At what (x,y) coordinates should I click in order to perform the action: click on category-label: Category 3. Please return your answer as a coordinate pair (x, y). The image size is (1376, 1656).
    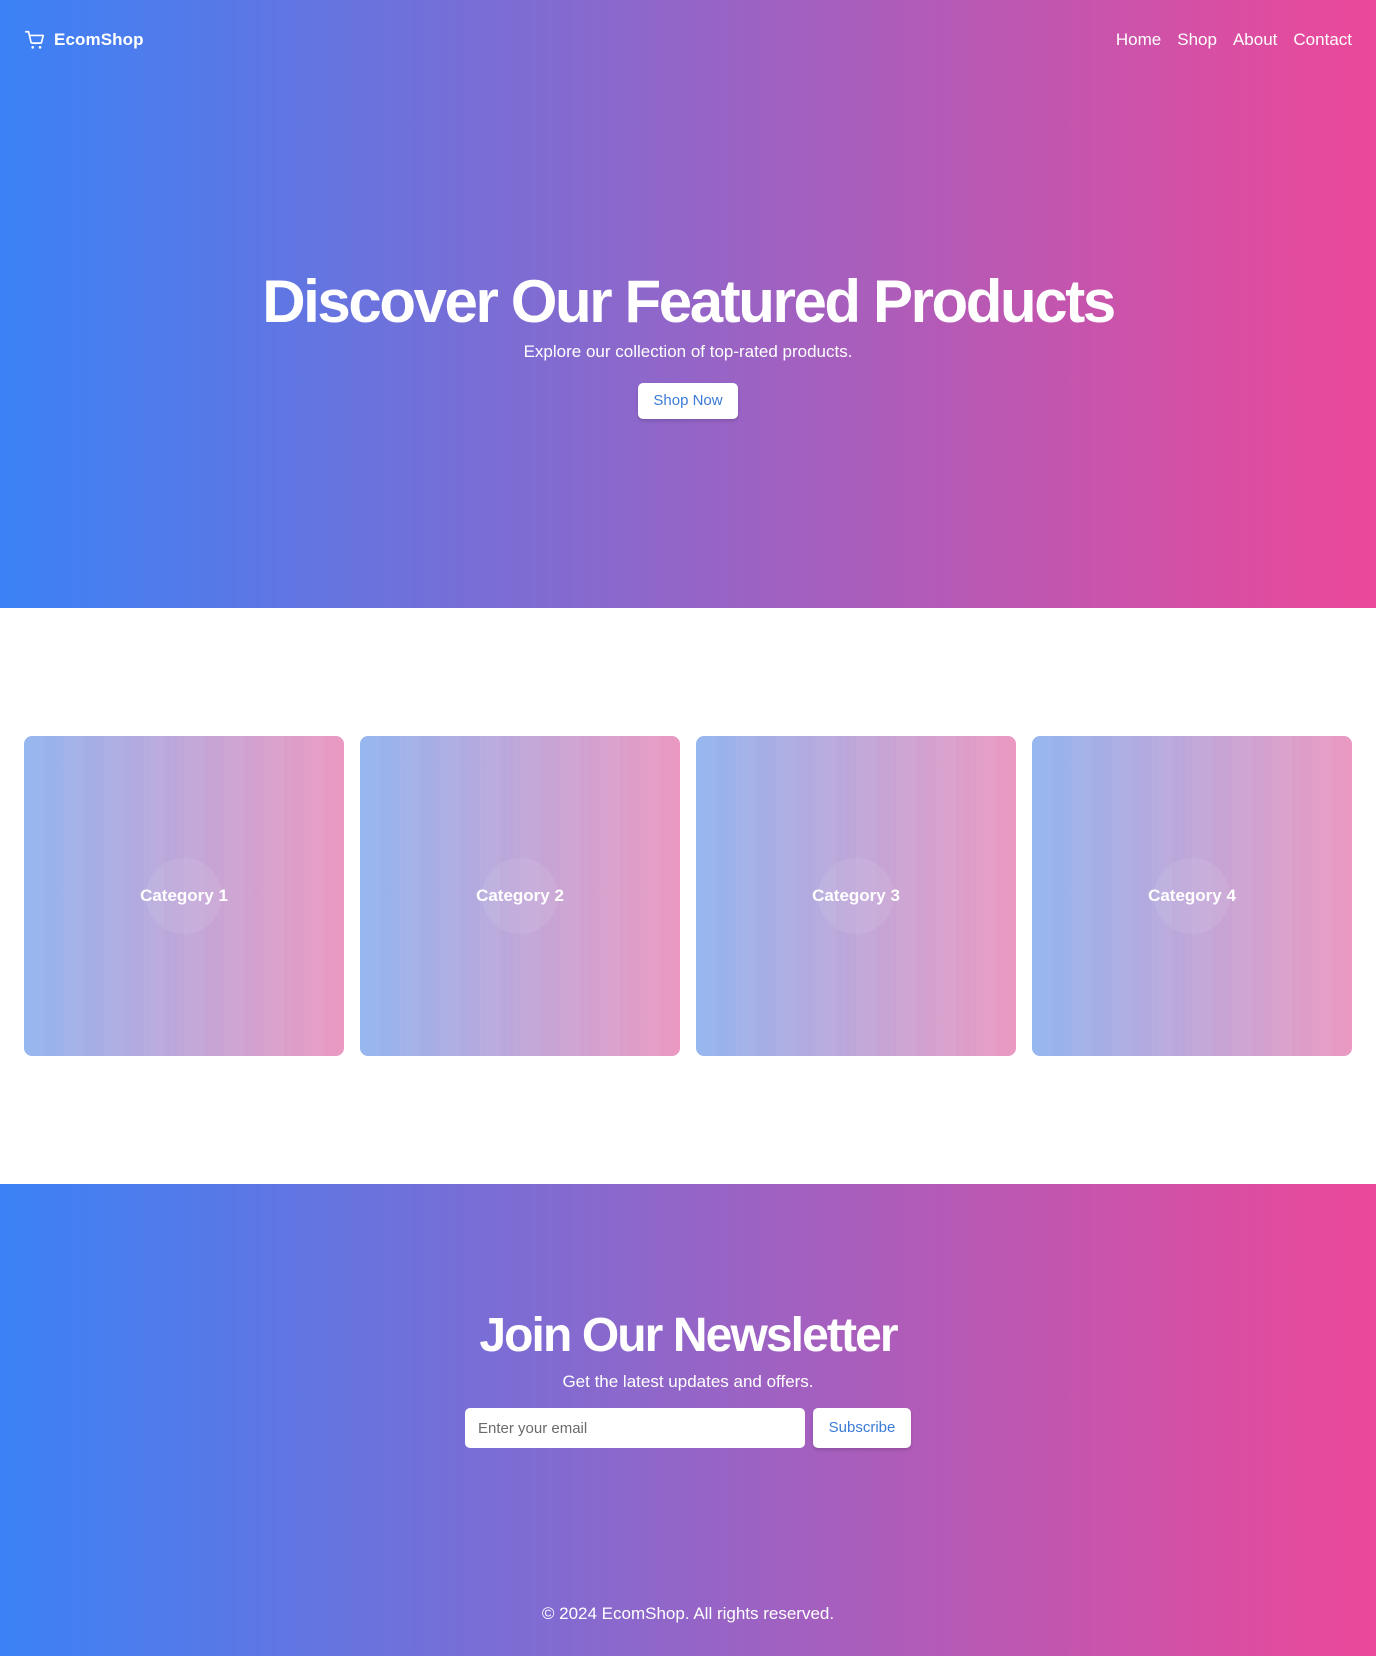
    Looking at the image, I should click on (856, 895).